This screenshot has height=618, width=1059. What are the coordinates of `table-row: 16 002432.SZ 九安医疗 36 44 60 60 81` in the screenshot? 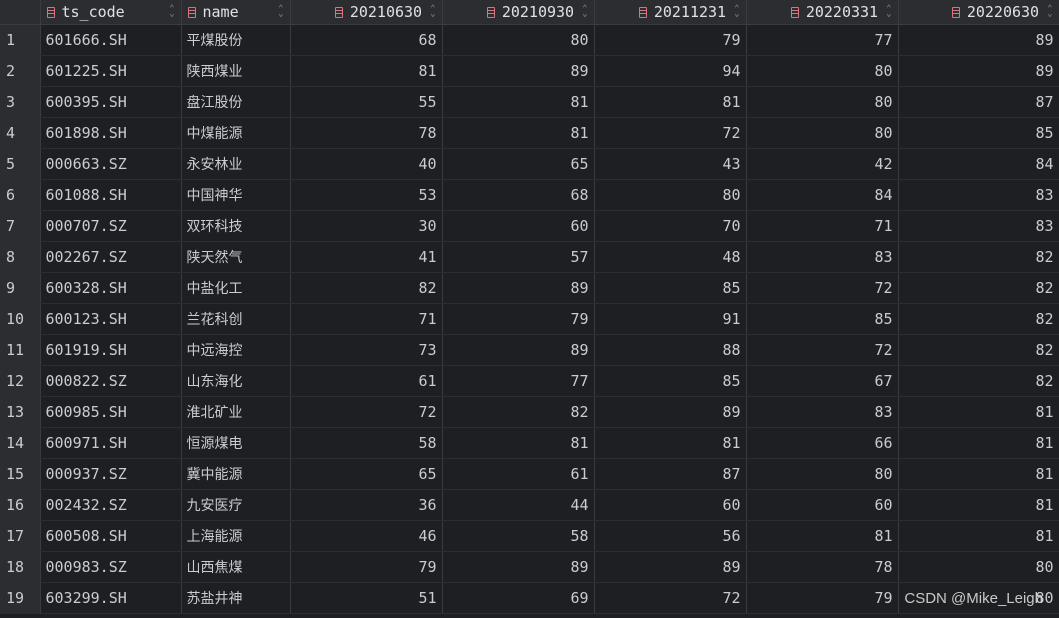 It's located at (529, 505).